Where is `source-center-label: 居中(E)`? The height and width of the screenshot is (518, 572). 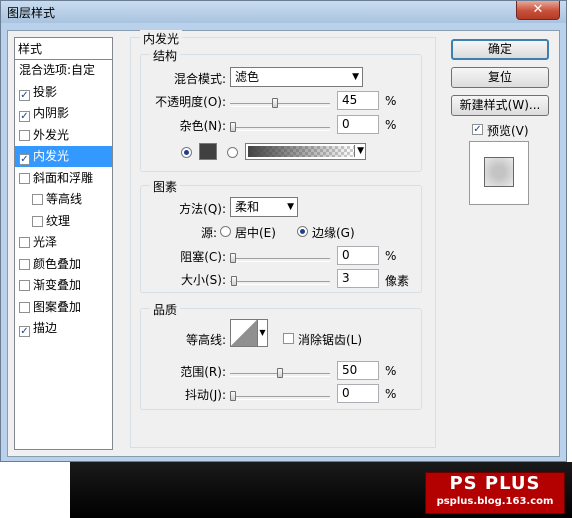 source-center-label: 居中(E) is located at coordinates (255, 232).